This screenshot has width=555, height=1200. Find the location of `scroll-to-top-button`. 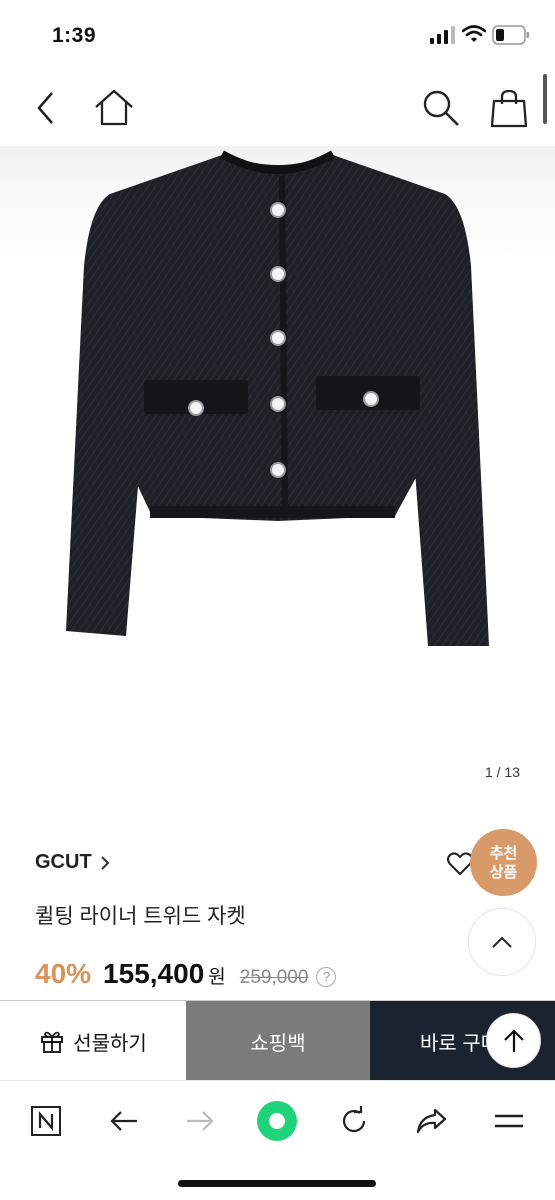

scroll-to-top-button is located at coordinates (513, 1040).